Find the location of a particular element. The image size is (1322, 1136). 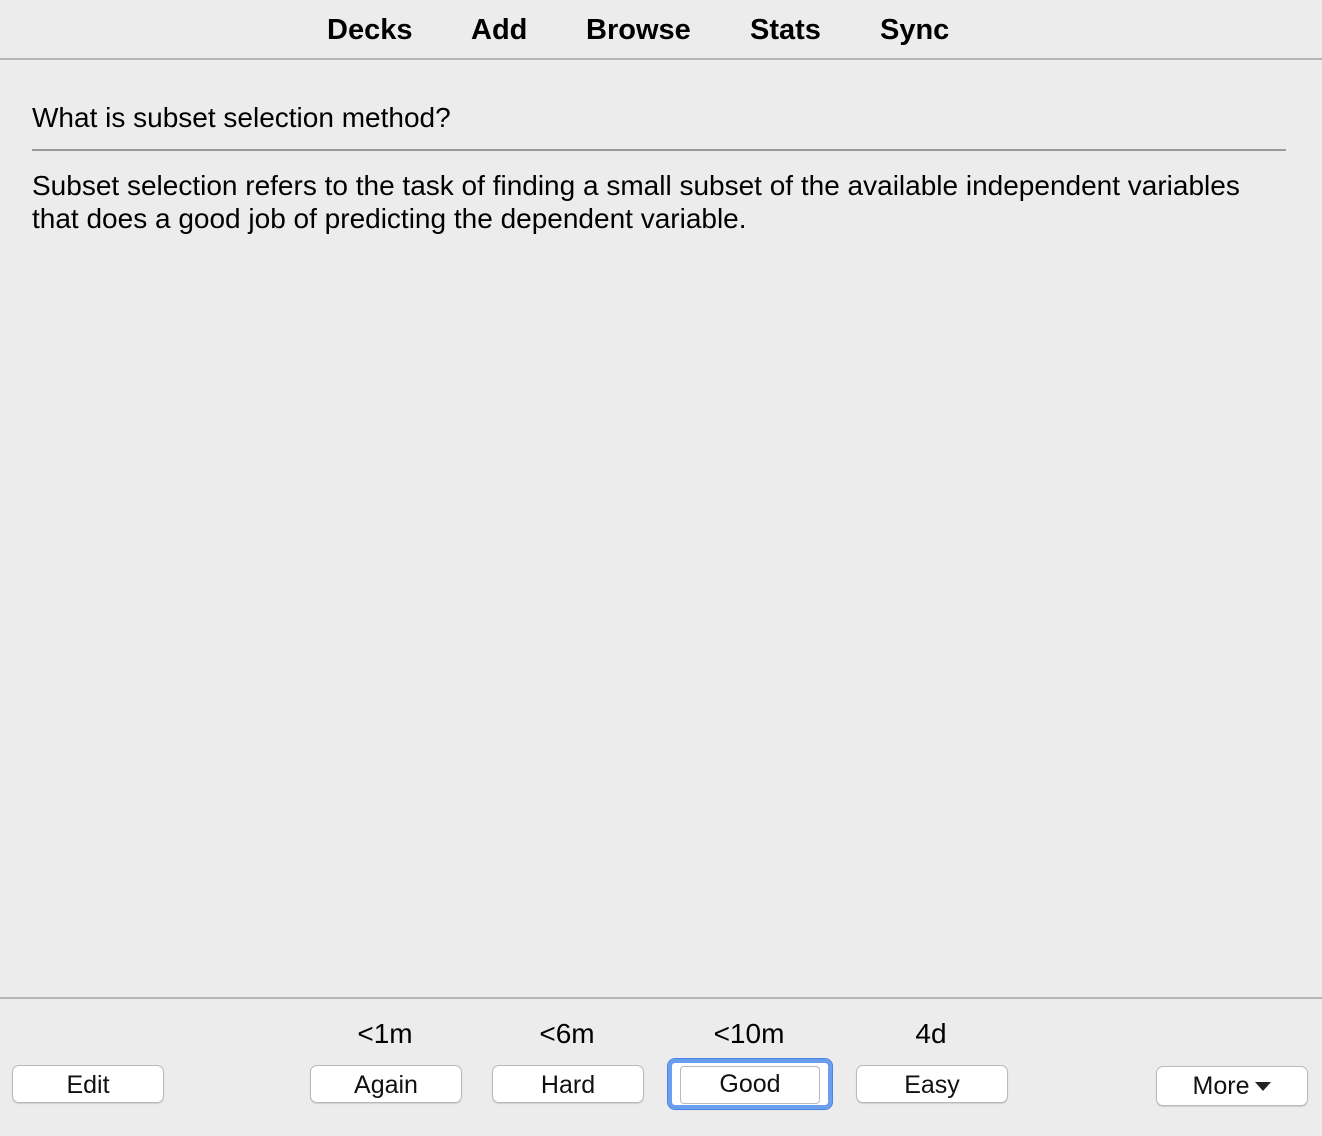

easy-interval: 4d is located at coordinates (931, 1033).